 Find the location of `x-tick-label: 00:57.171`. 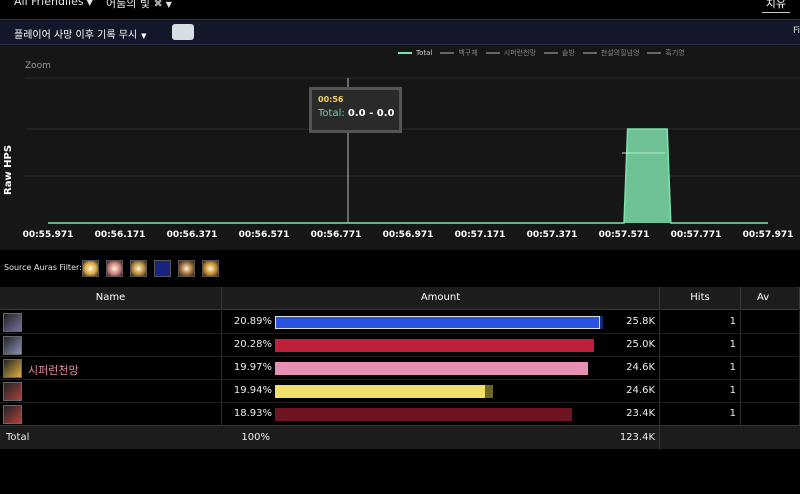

x-tick-label: 00:57.171 is located at coordinates (480, 235).